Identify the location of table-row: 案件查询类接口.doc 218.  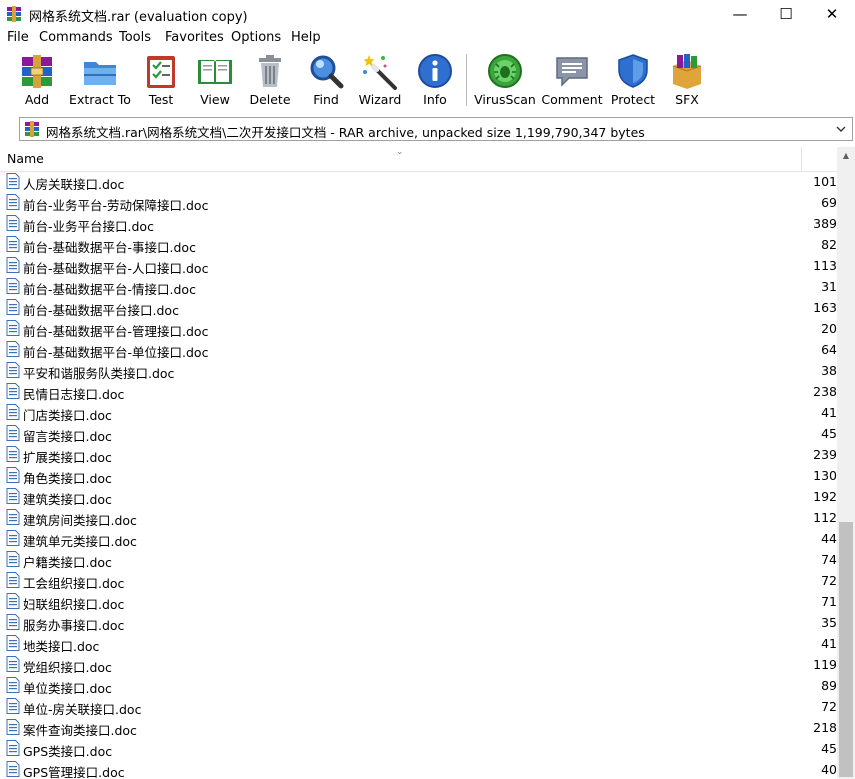
(418, 727).